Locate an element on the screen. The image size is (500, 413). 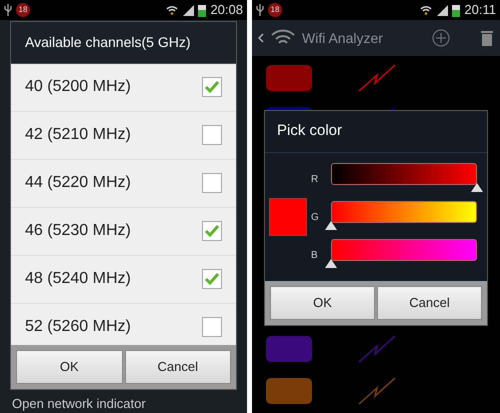
dialog-title: Pick color is located at coordinates (376, 132).